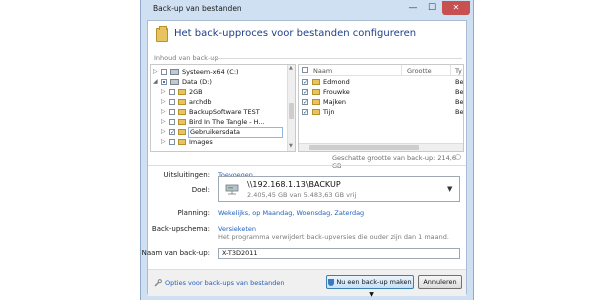  Describe the element at coordinates (172, 132) in the screenshot. I see `tree-checkbox-checked: ✓` at that location.